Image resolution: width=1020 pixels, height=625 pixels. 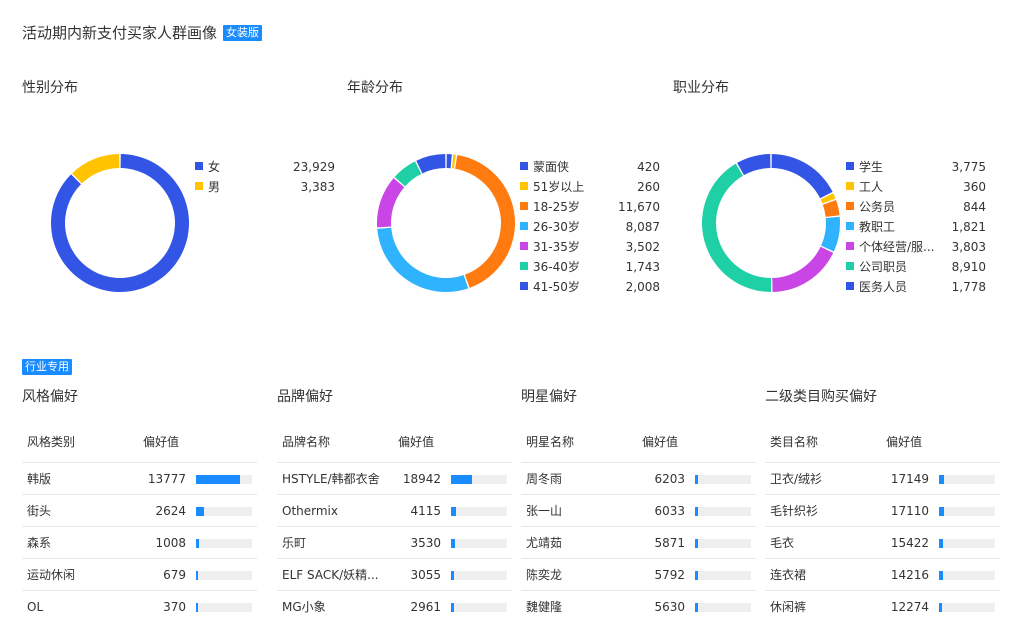 What do you see at coordinates (882, 575) in the screenshot?
I see `table-row: 连衣裙 14216` at bounding box center [882, 575].